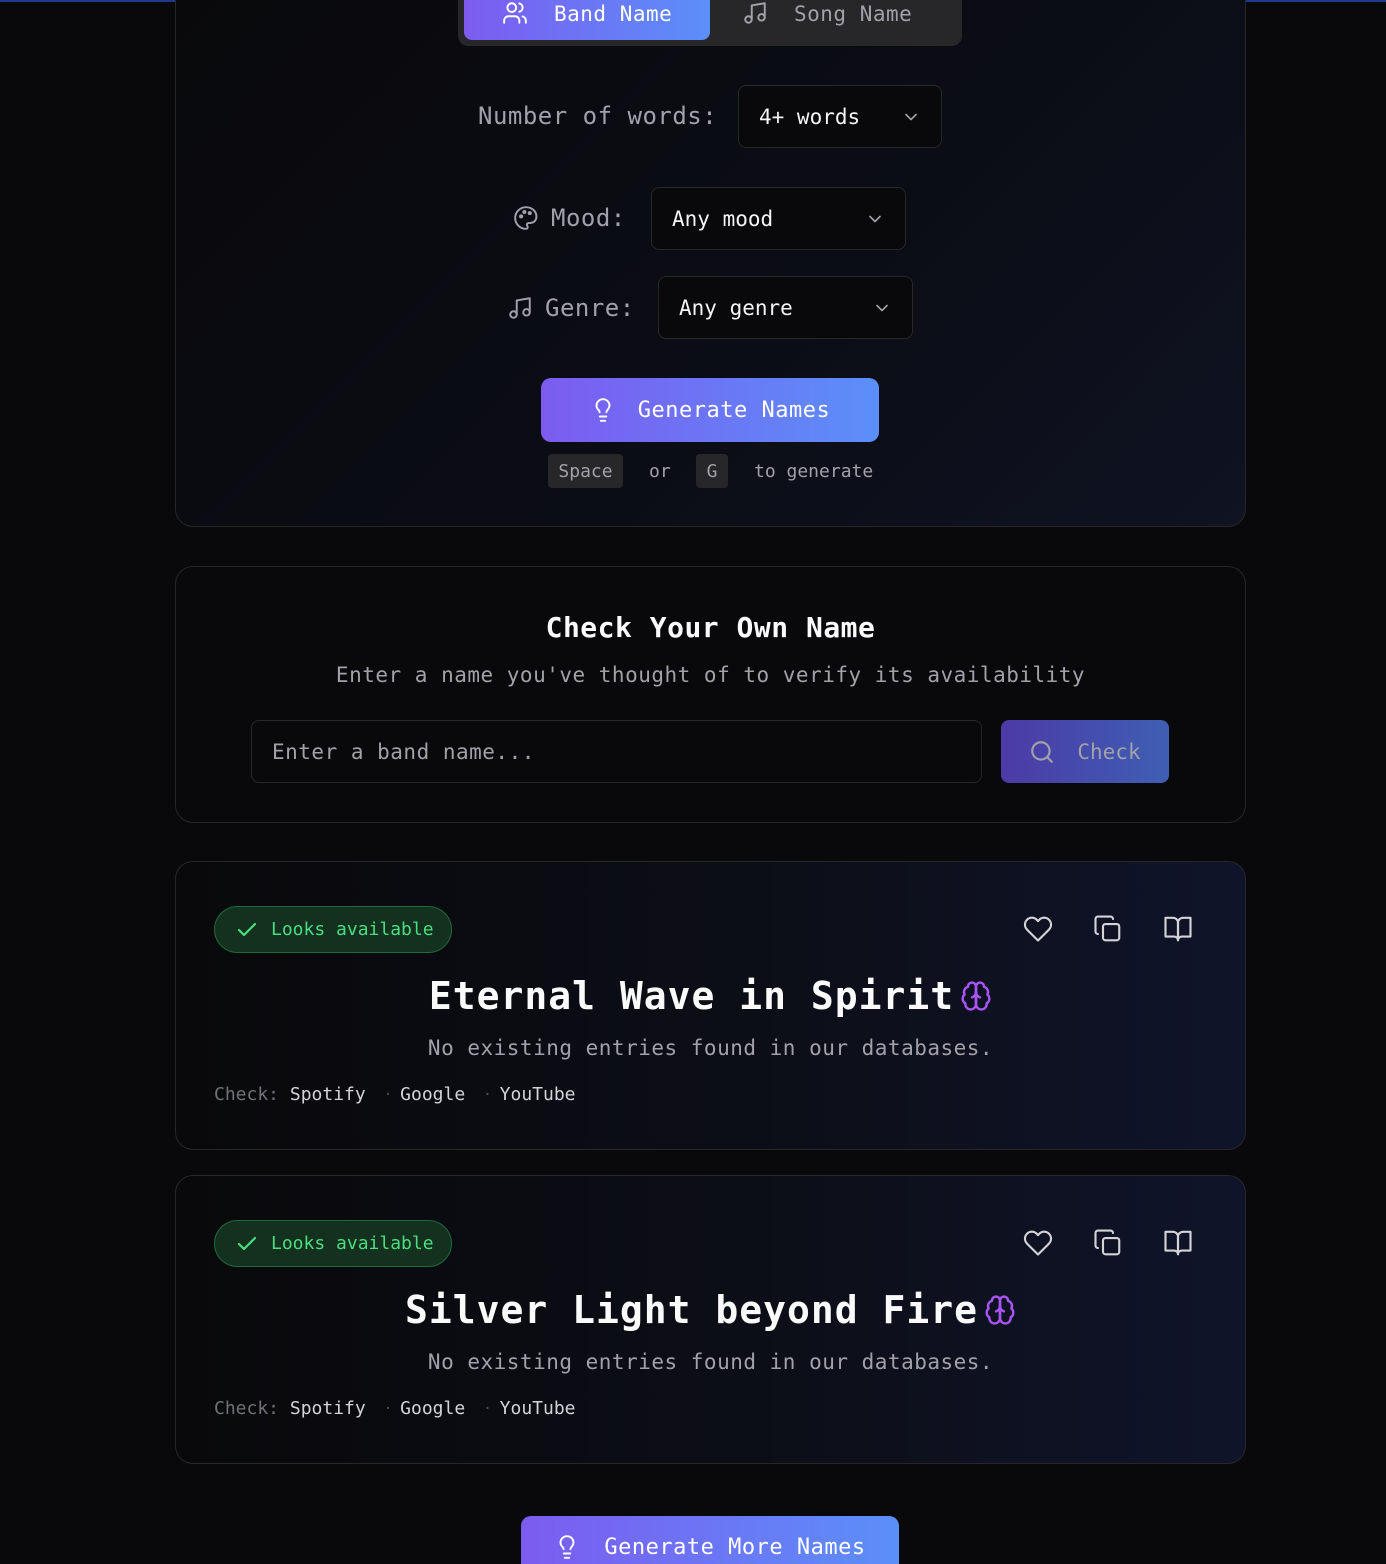 The width and height of the screenshot is (1386, 1564). What do you see at coordinates (616, 751) in the screenshot?
I see `band-name-input` at bounding box center [616, 751].